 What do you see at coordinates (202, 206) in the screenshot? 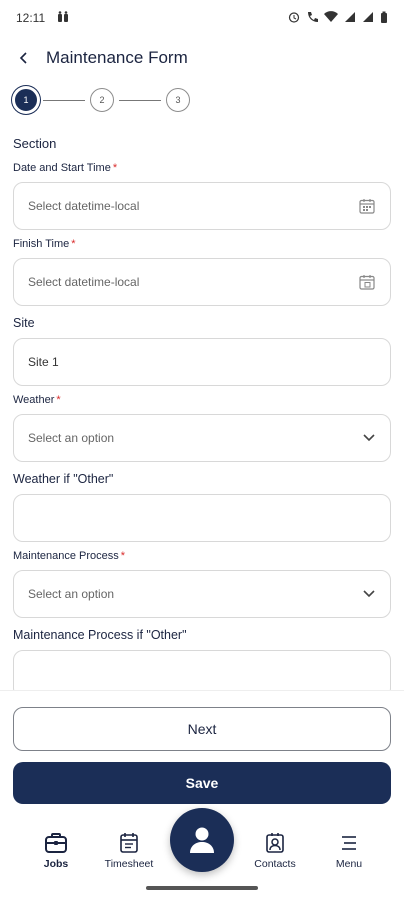
I see `start-time-input: Select datetime-local` at bounding box center [202, 206].